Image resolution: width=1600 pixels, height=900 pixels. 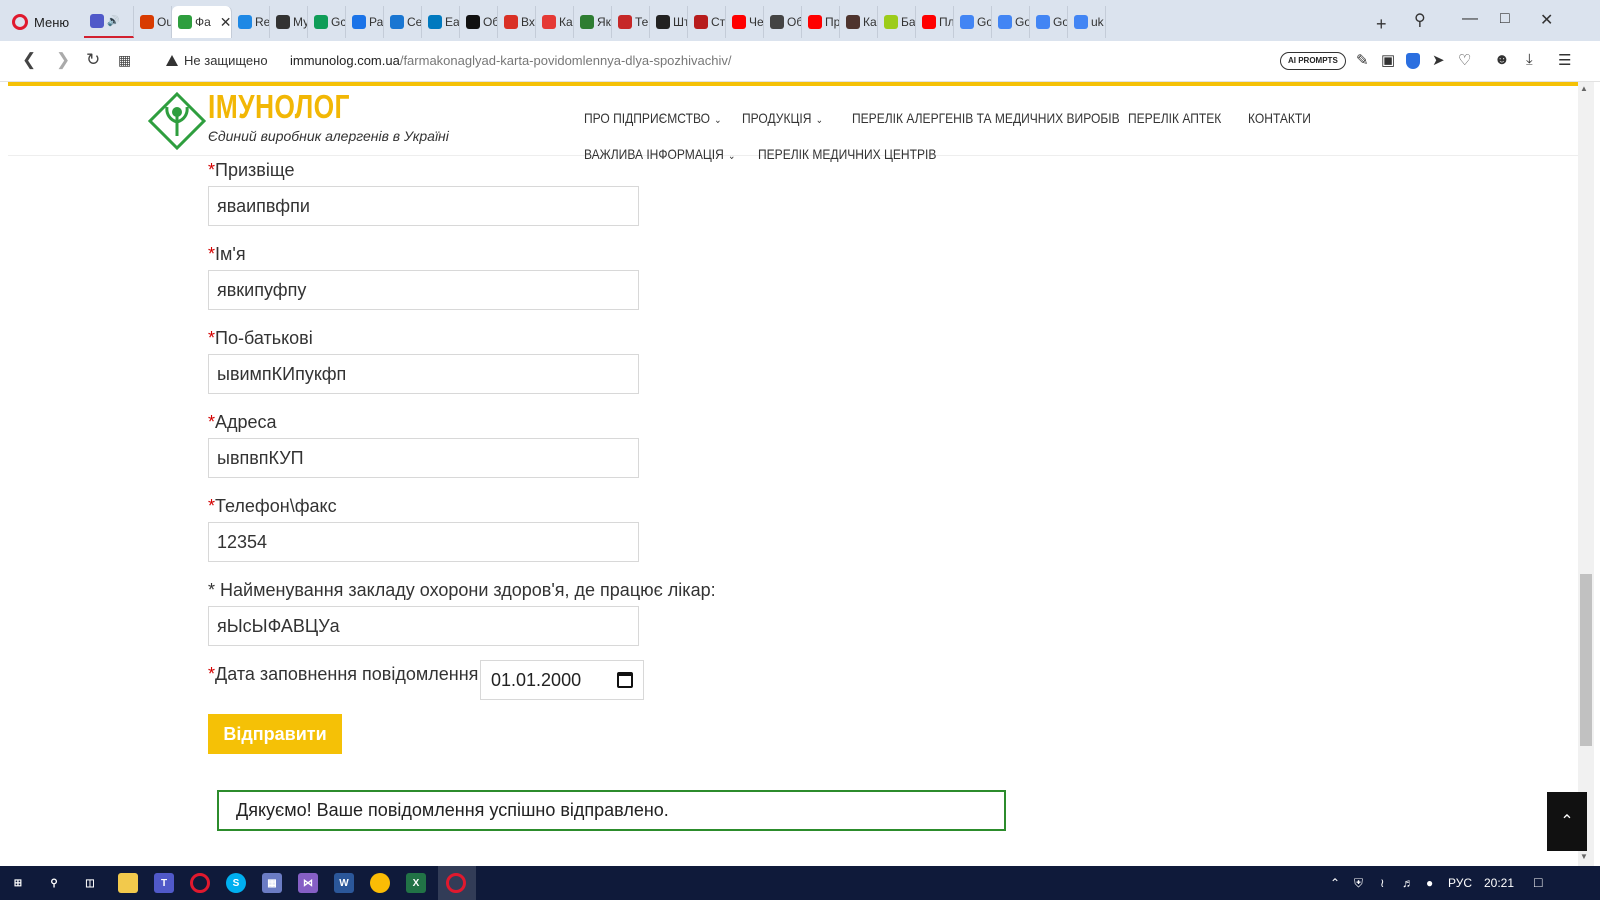 I want to click on nav-pharmacies: ПЕРЕЛІК АПТЕК, so click(x=1174, y=118).